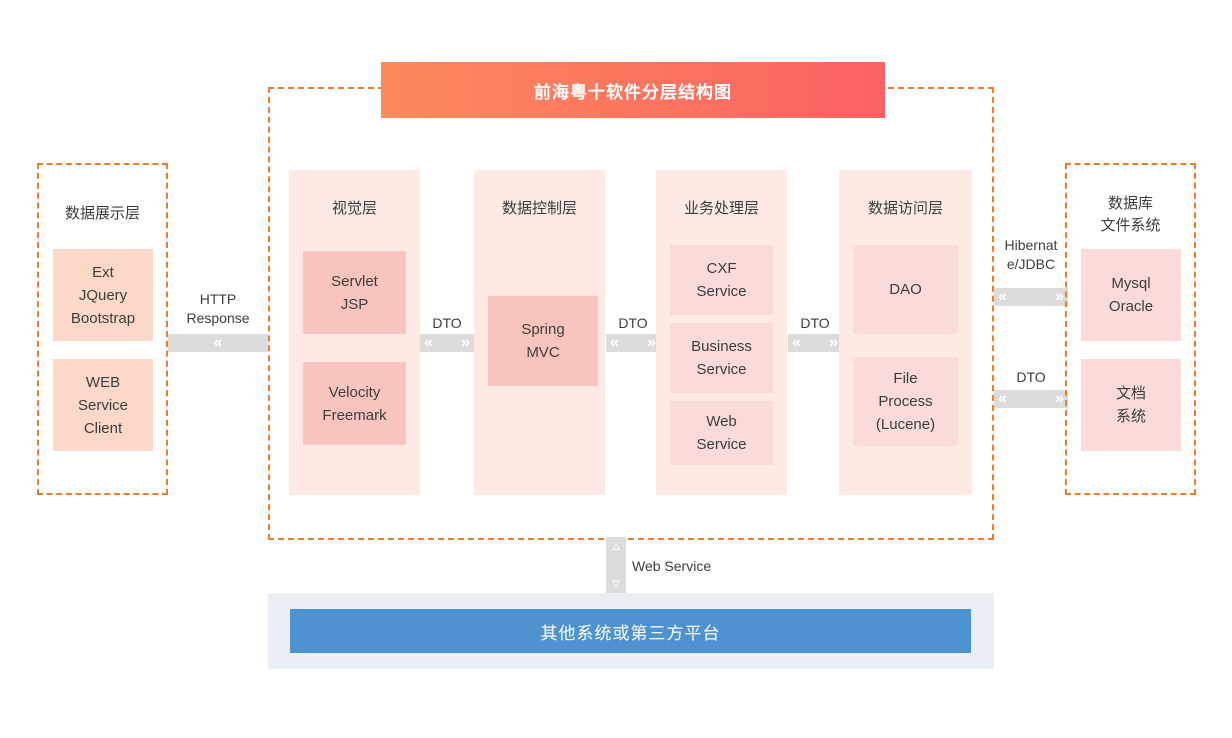  What do you see at coordinates (672, 566) in the screenshot?
I see `connector-label-web-service-vertical: Web Service` at bounding box center [672, 566].